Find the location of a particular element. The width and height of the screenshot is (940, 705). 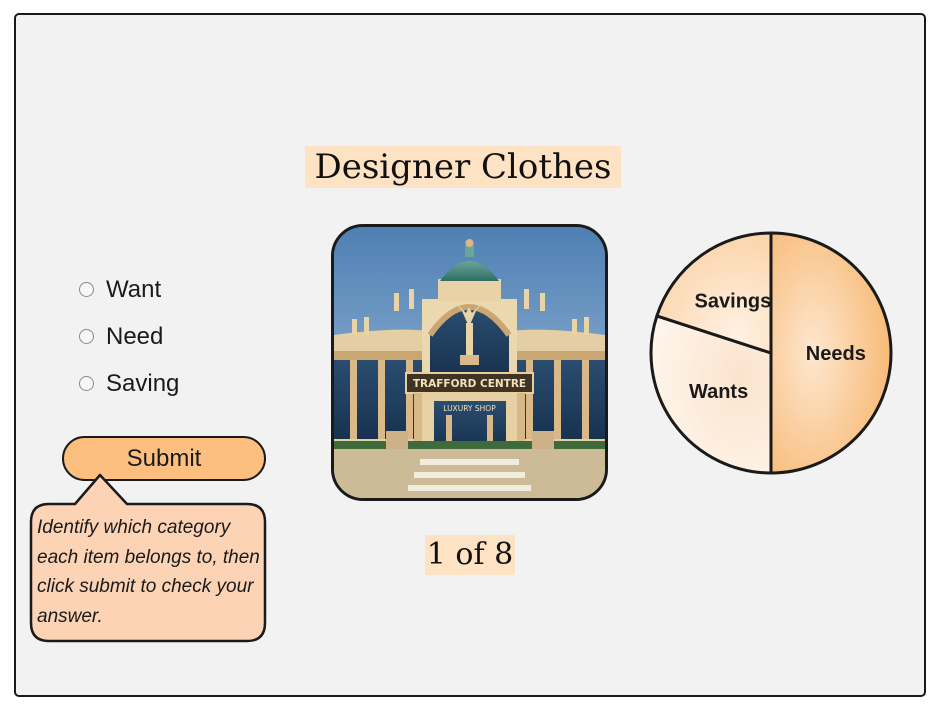

shop-sign-text: LUXURY SHOP is located at coordinates (469, 408).